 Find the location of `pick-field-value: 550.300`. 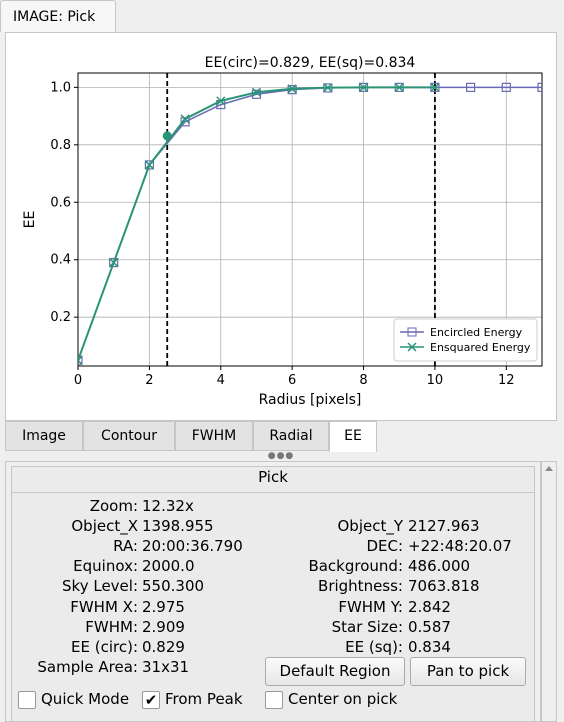

pick-field-value: 550.300 is located at coordinates (173, 586).